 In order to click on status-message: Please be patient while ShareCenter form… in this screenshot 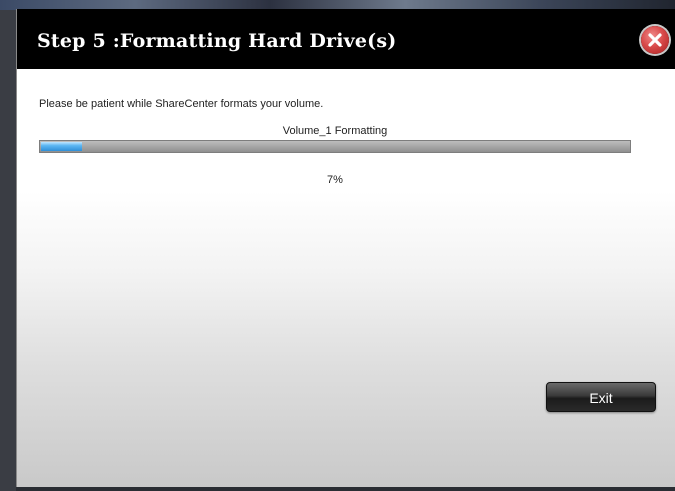, I will do `click(181, 104)`.